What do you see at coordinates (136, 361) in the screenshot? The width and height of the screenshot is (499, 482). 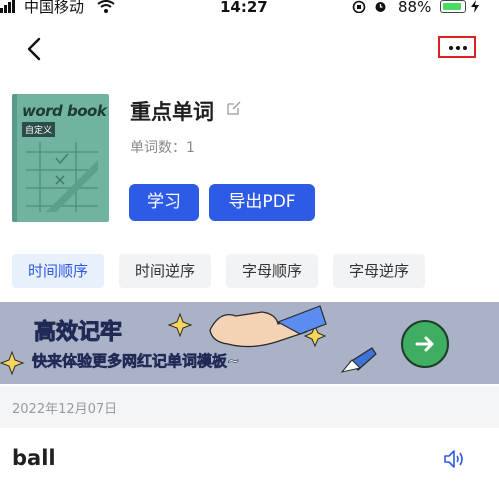 I see `banner-subtitle: 快来体验更多网红记单词模板~` at bounding box center [136, 361].